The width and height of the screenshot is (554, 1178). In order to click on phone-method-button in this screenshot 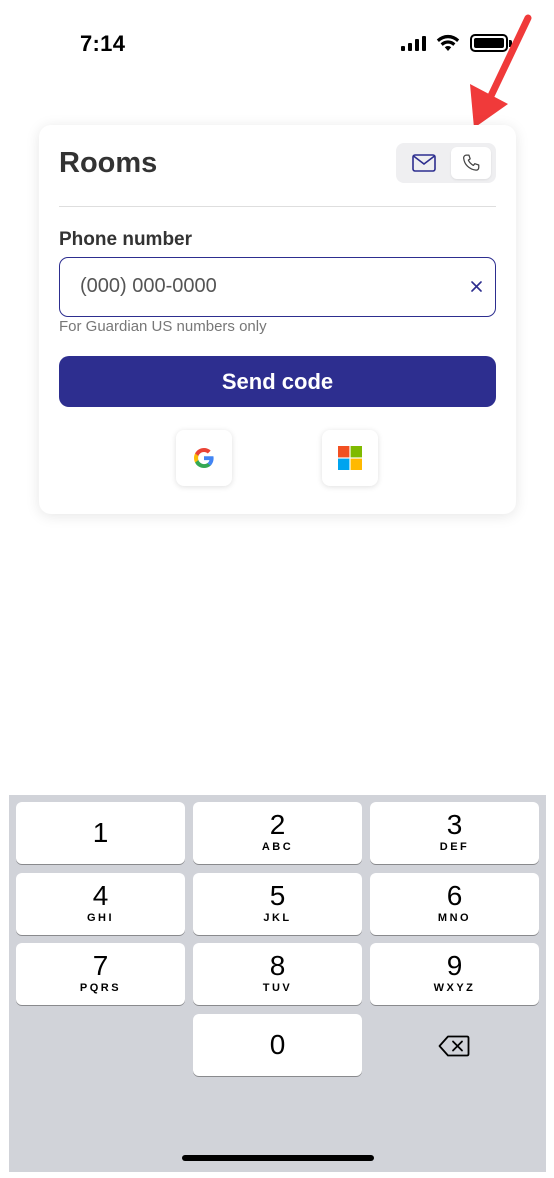, I will do `click(471, 163)`.